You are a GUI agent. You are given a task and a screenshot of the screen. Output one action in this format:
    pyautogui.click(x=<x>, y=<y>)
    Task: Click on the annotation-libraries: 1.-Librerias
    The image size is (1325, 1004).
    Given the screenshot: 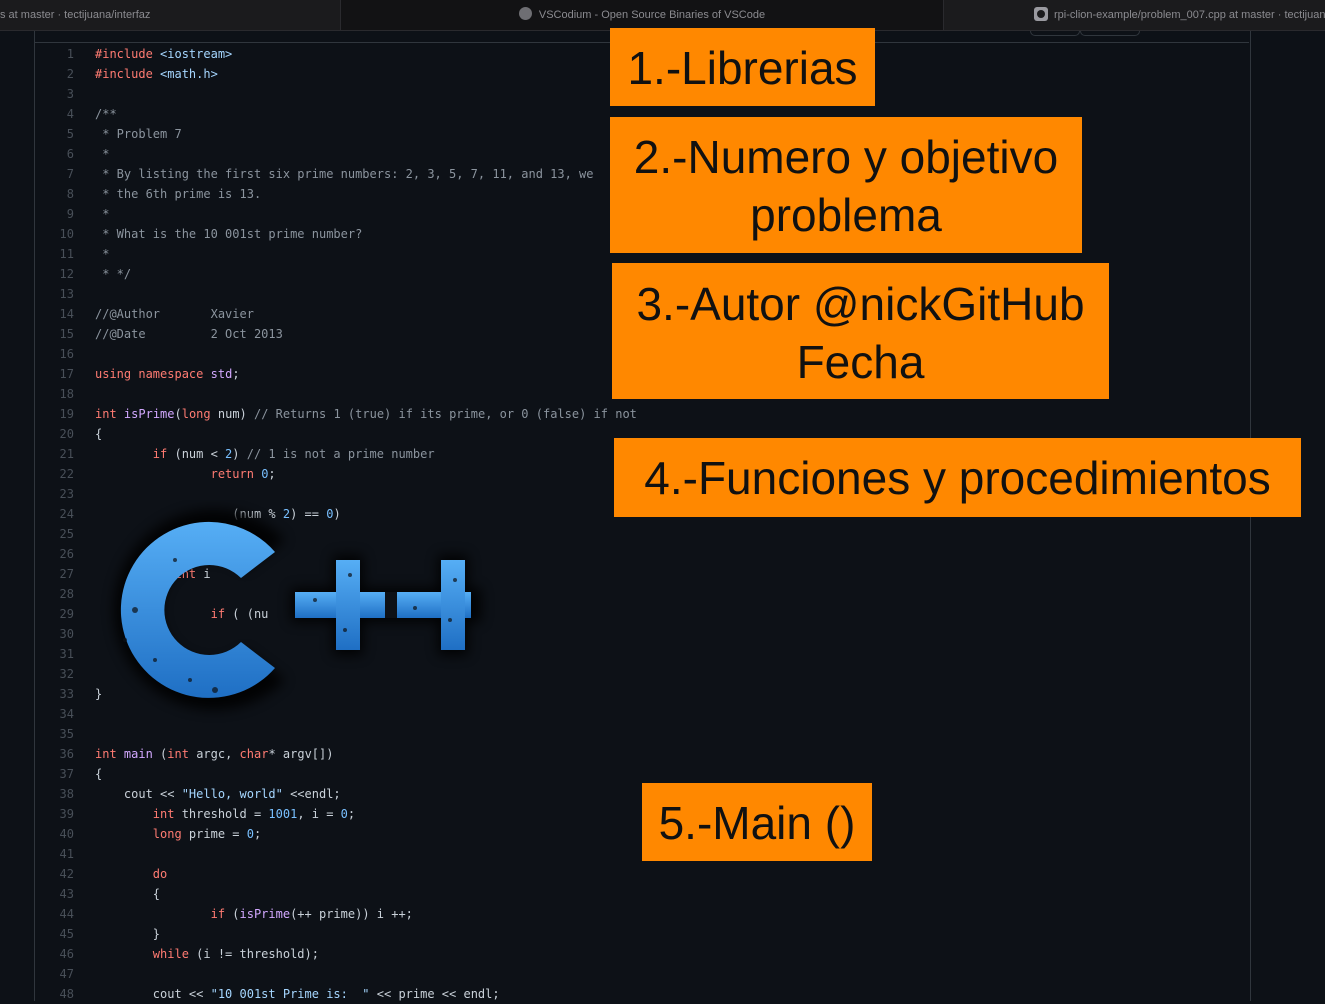 What is the action you would take?
    pyautogui.click(x=742, y=67)
    